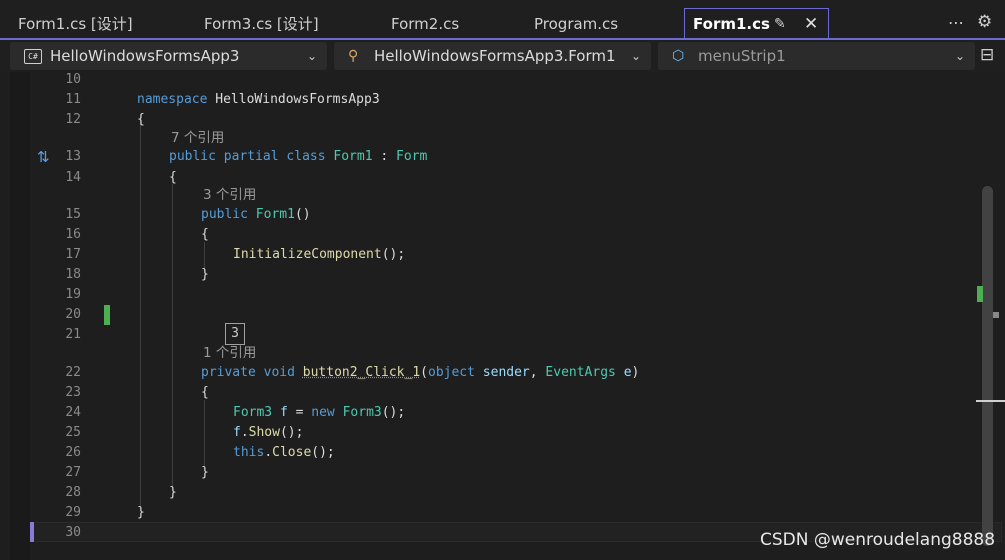 The height and width of the screenshot is (560, 1005). I want to click on codelens-references: 7 个引用, so click(197, 138).